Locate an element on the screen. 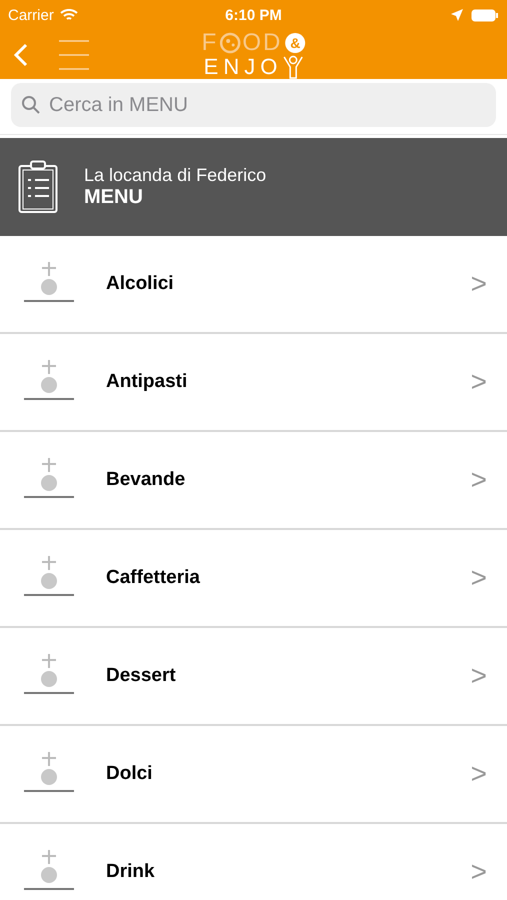 This screenshot has height=900, width=507. logo-text: F is located at coordinates (210, 42).